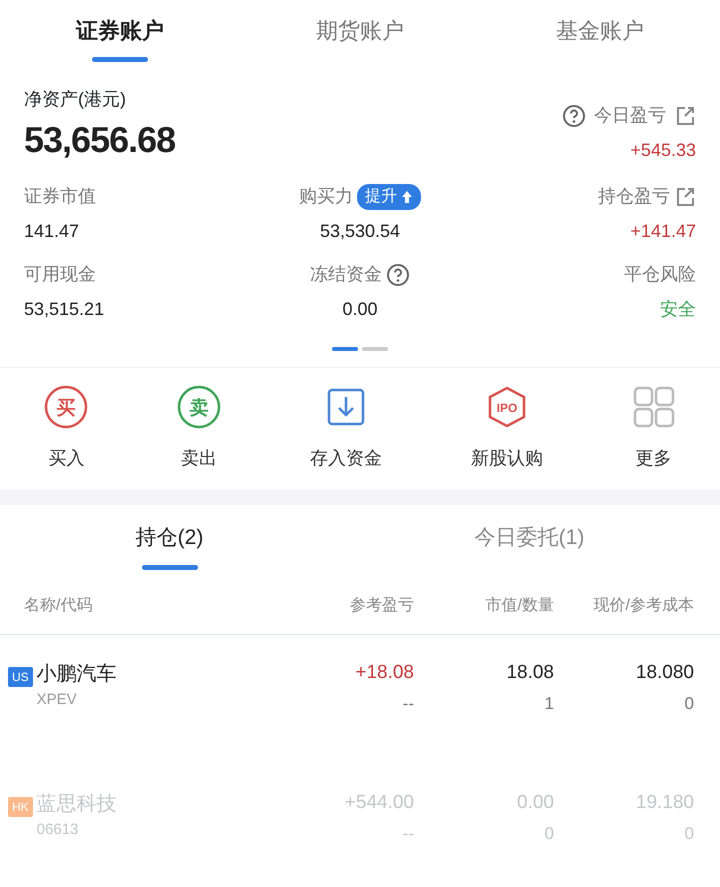  What do you see at coordinates (326, 196) in the screenshot?
I see `metric-label: 购买力` at bounding box center [326, 196].